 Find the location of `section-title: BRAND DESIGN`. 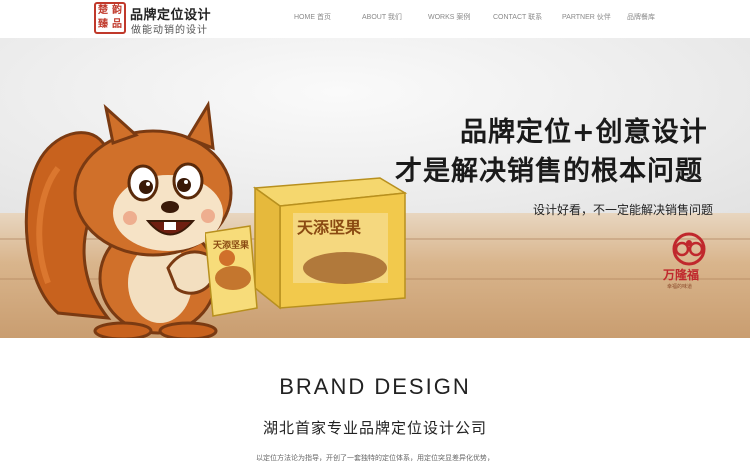

section-title: BRAND DESIGN is located at coordinates (375, 386).